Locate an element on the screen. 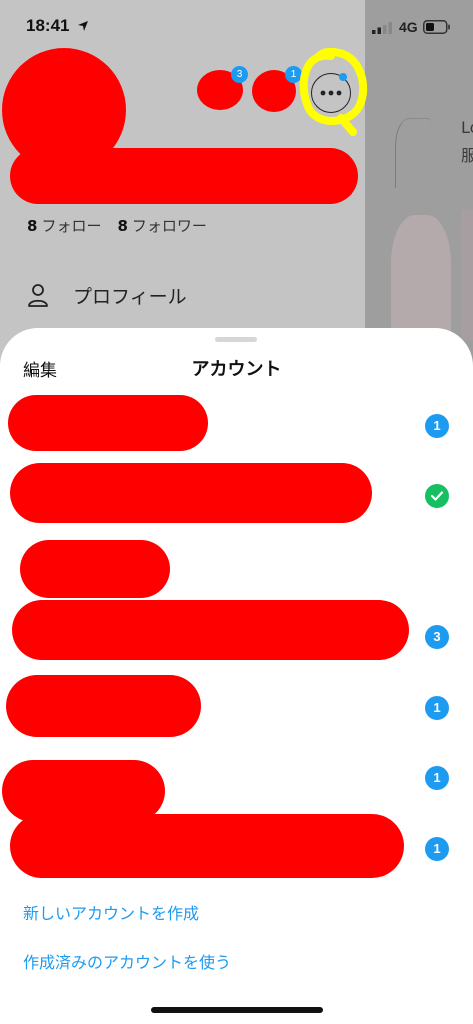  followers-label: フォロワー is located at coordinates (169, 226).